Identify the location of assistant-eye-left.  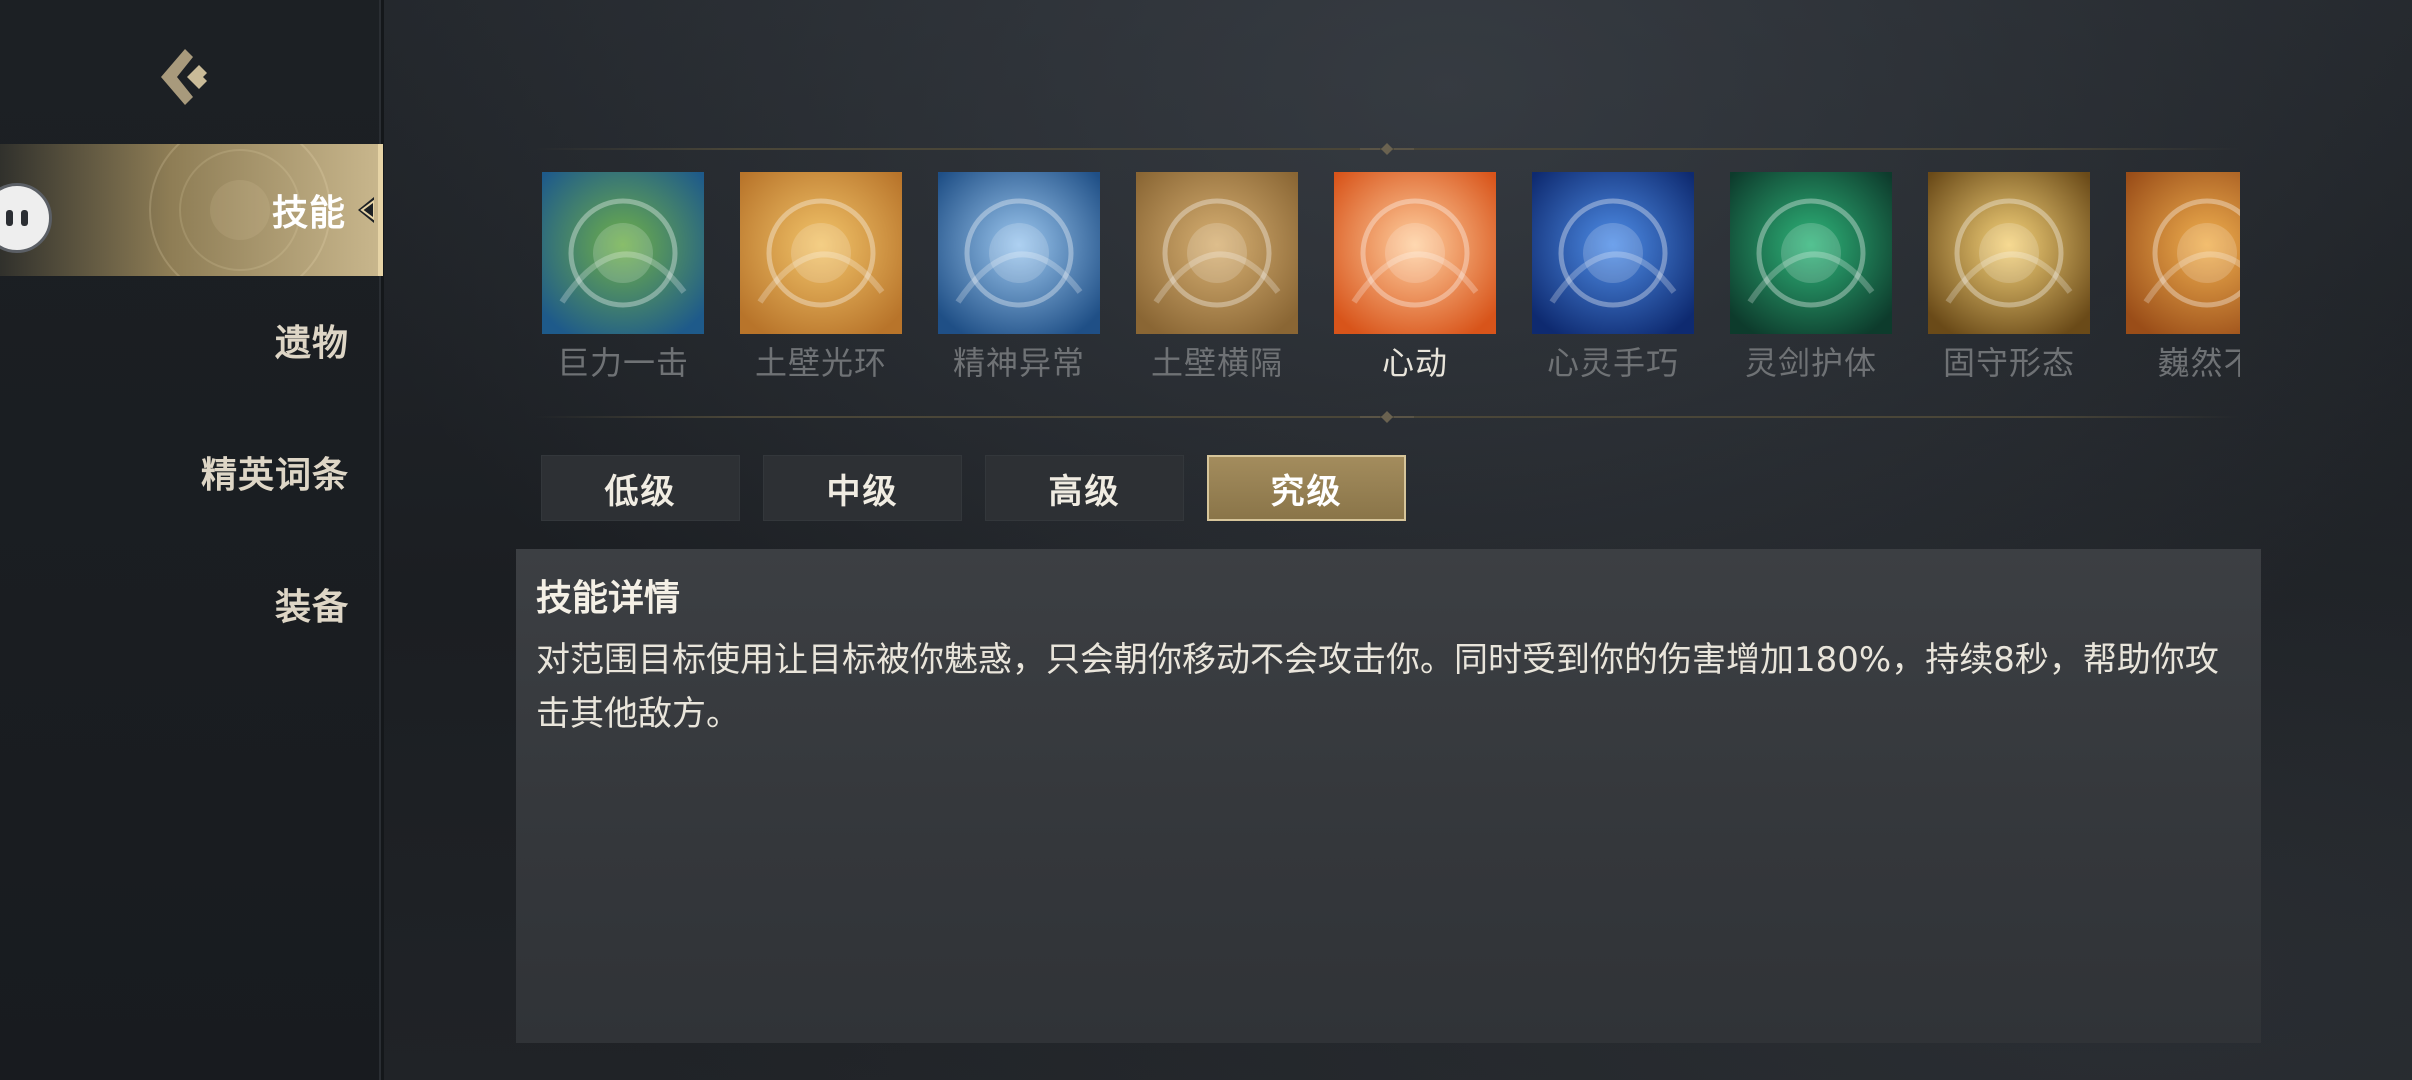
(9, 218).